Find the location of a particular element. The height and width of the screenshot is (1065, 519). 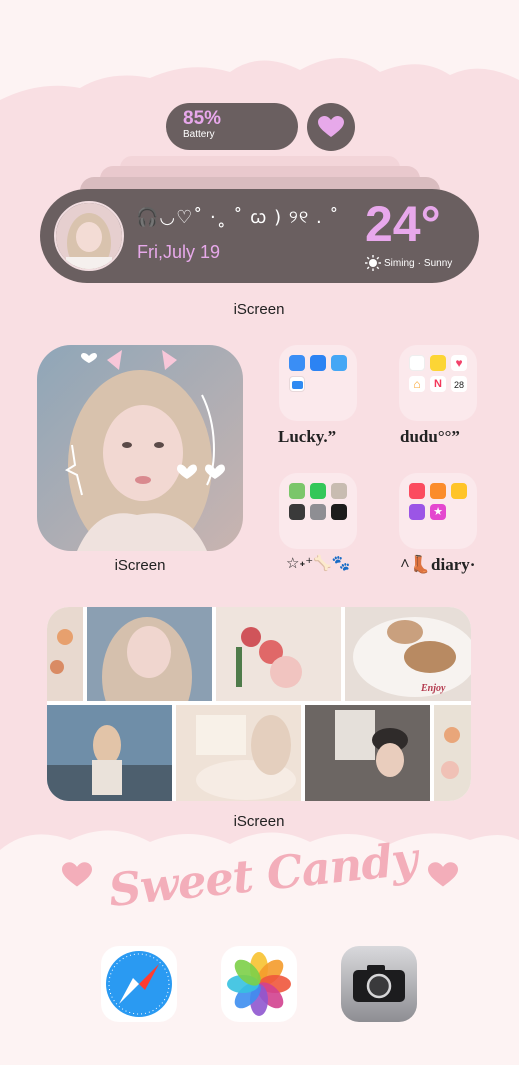

avatar is located at coordinates (89, 236).